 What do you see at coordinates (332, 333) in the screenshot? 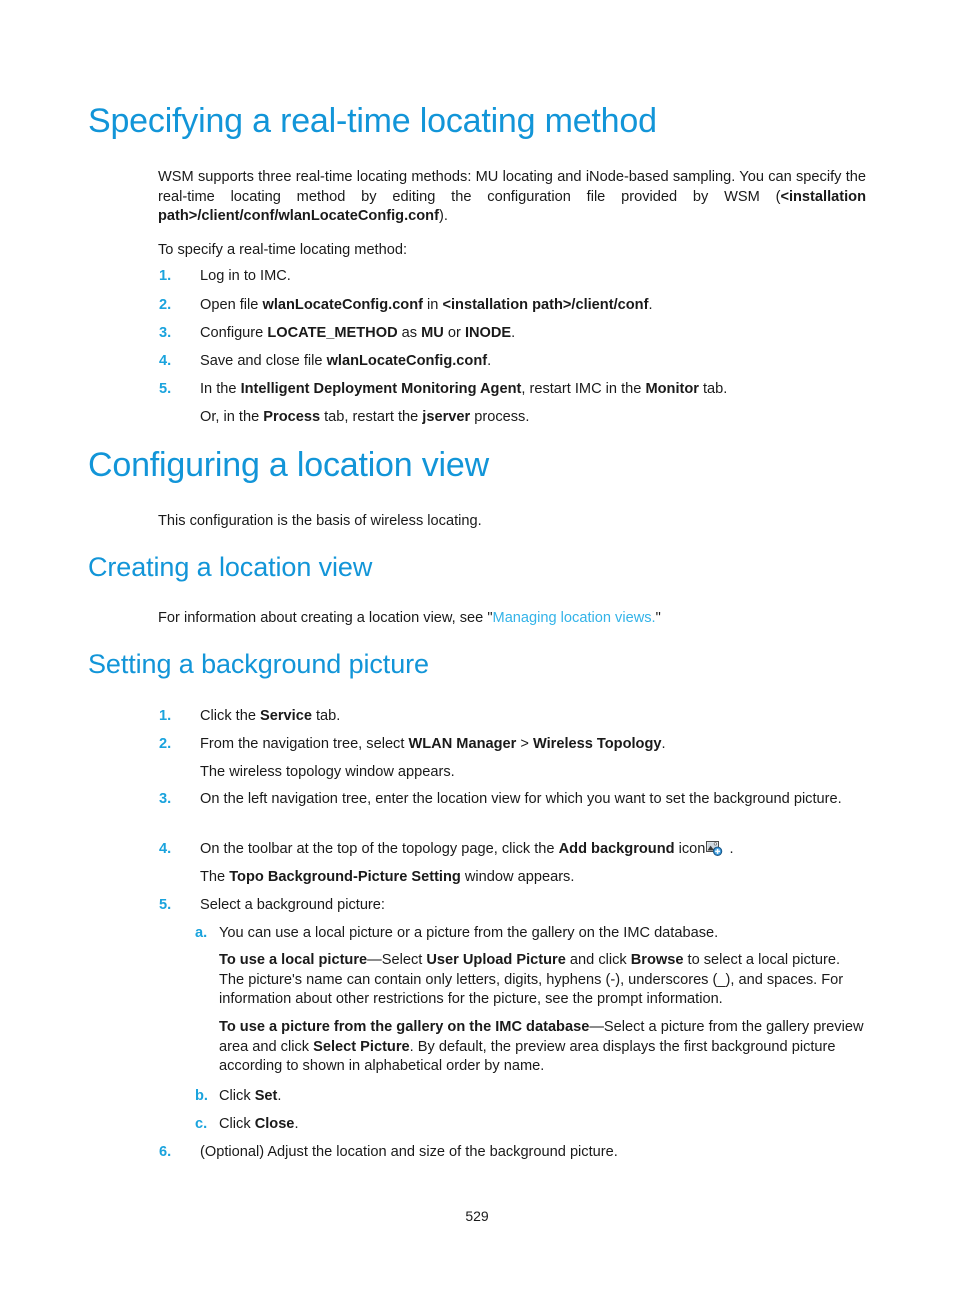
I see `step-3-param: LOCATE_METHOD` at bounding box center [332, 333].